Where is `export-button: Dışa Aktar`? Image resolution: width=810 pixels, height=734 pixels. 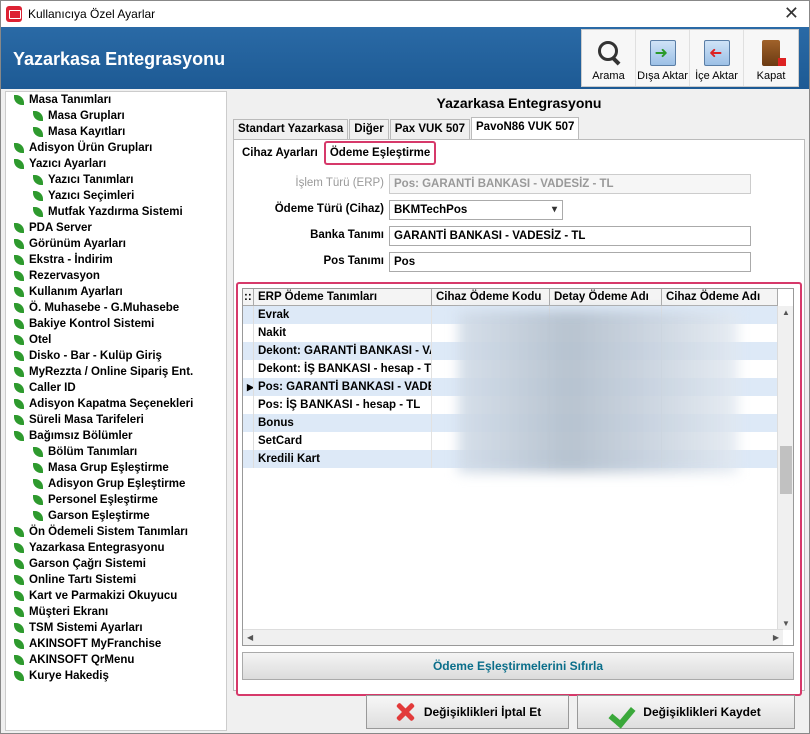 export-button: Dışa Aktar is located at coordinates (663, 58).